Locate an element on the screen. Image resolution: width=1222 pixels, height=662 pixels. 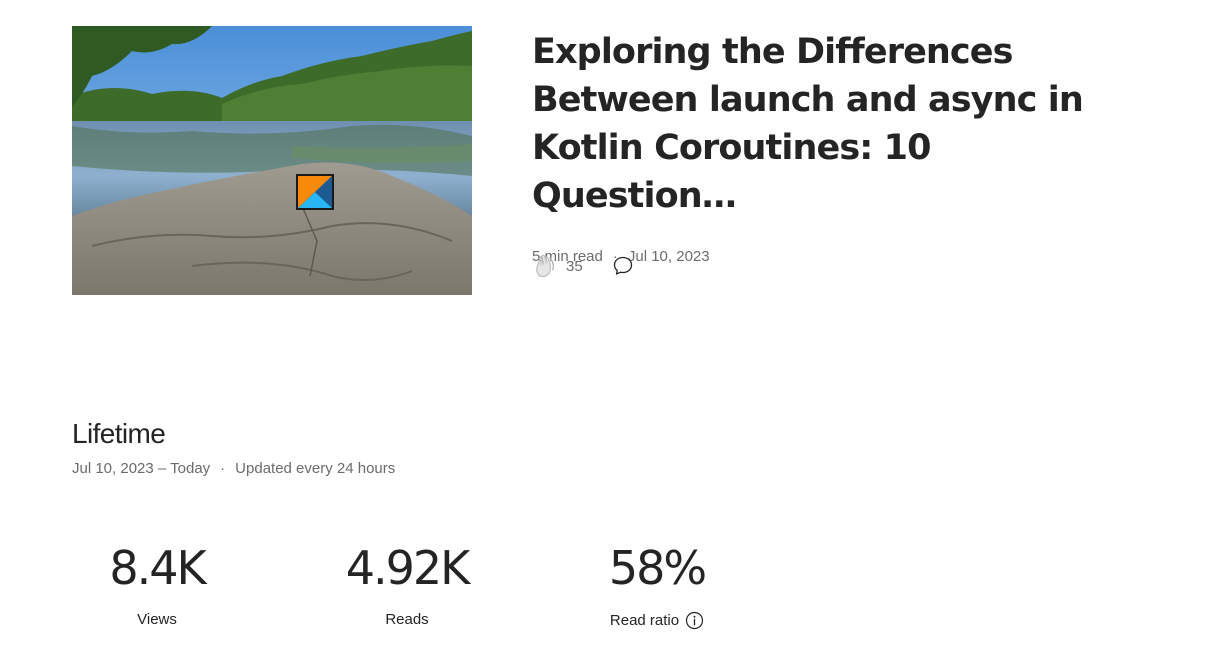
stat-read-ratio-label: Read ratio is located at coordinates (644, 620).